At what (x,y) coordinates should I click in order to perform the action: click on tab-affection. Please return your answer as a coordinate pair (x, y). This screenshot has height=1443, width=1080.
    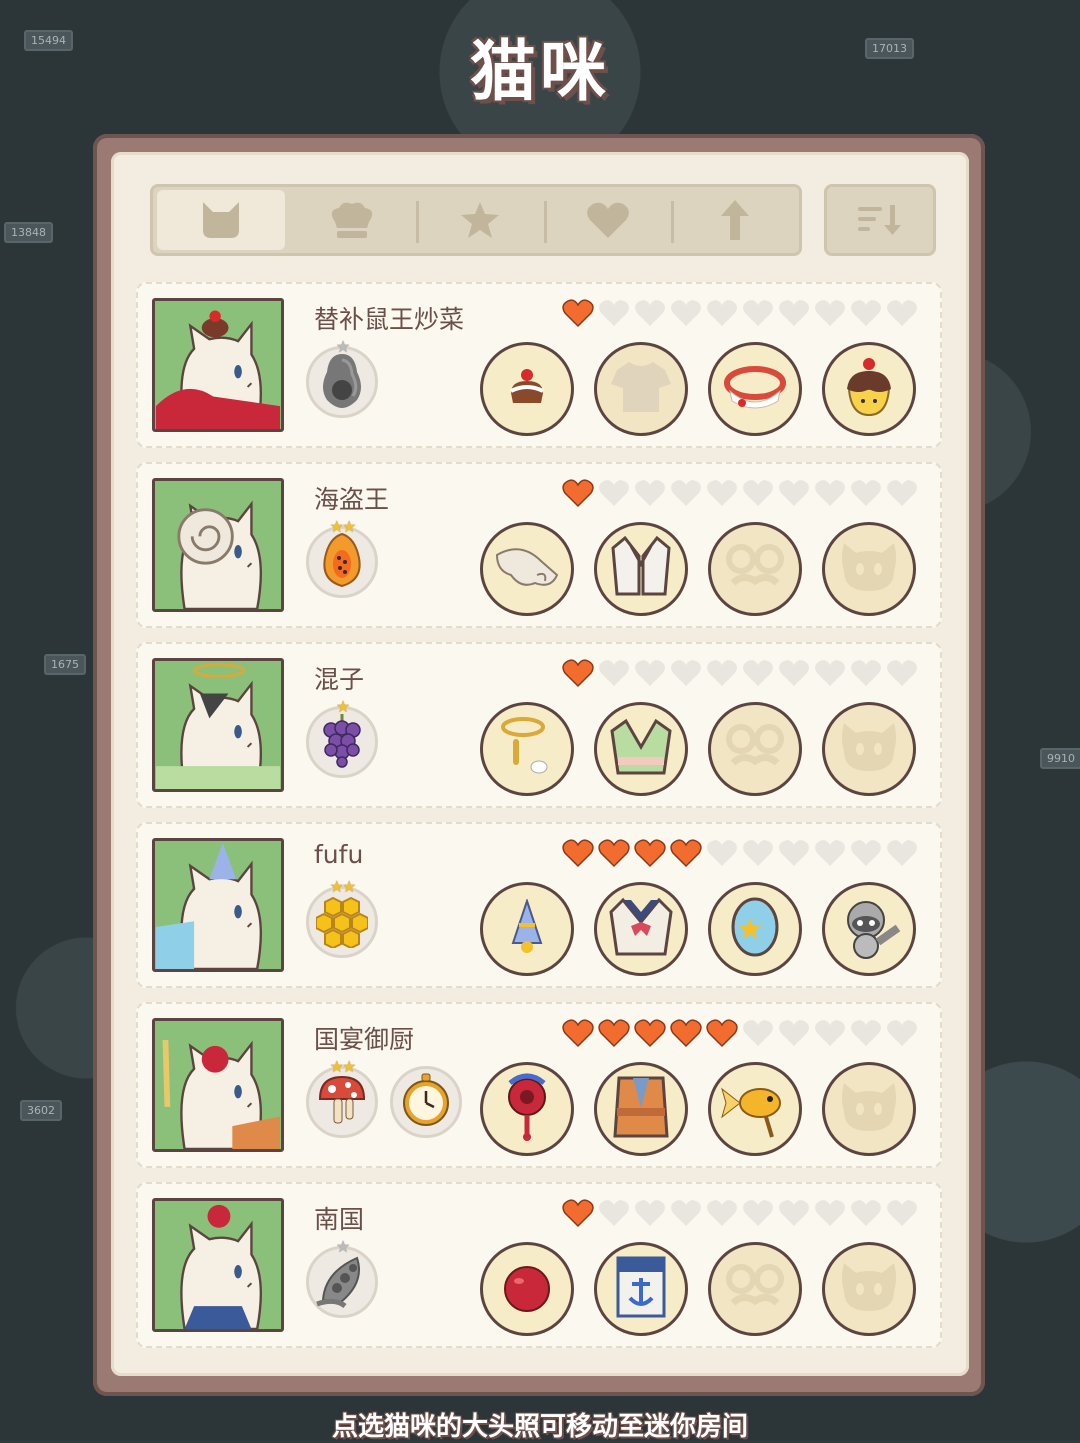
    Looking at the image, I should click on (607, 220).